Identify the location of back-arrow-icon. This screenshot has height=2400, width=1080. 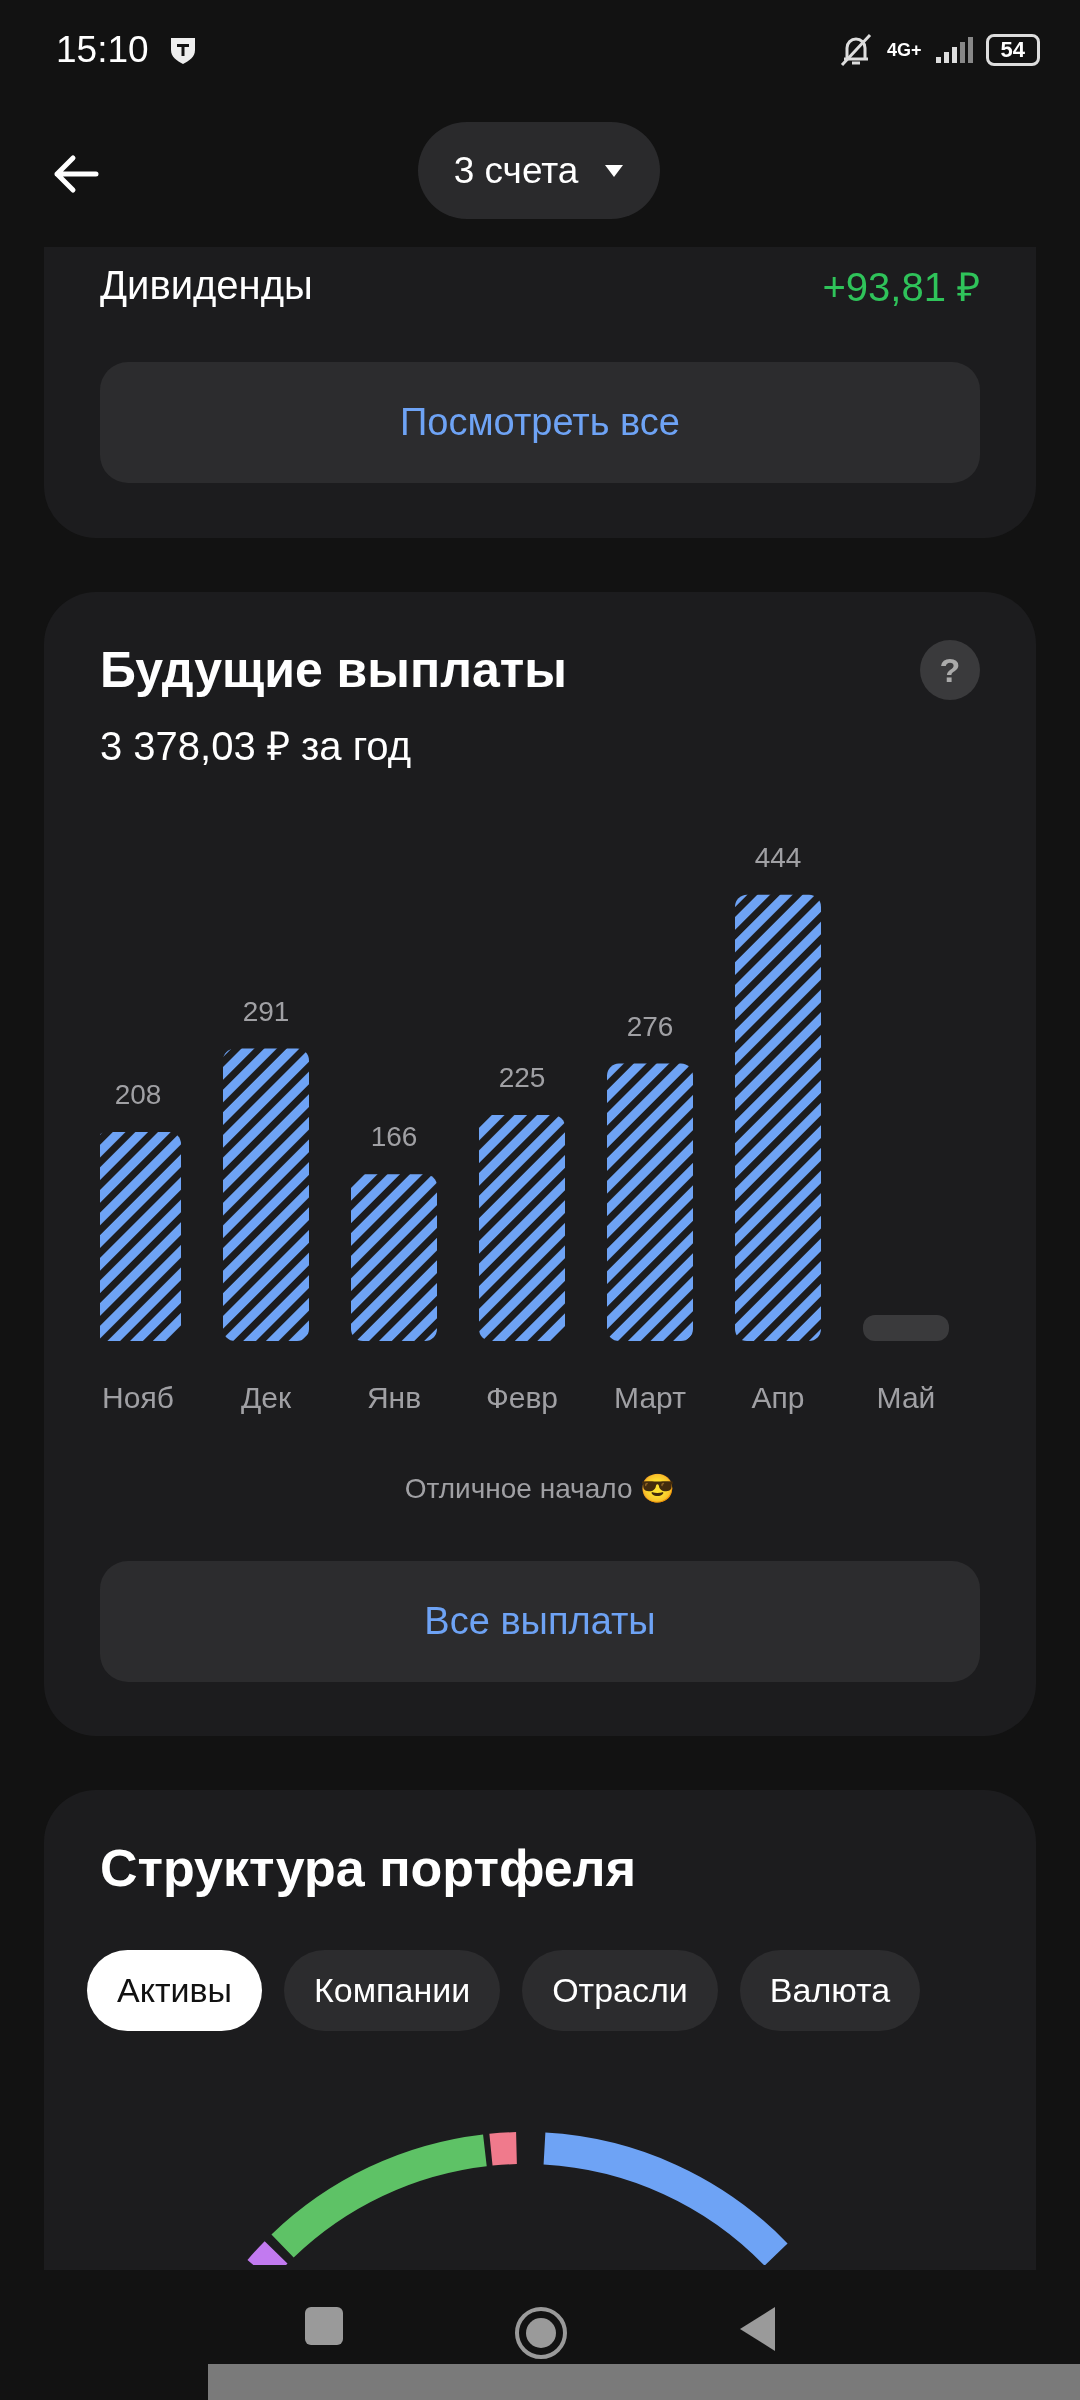
(76, 173).